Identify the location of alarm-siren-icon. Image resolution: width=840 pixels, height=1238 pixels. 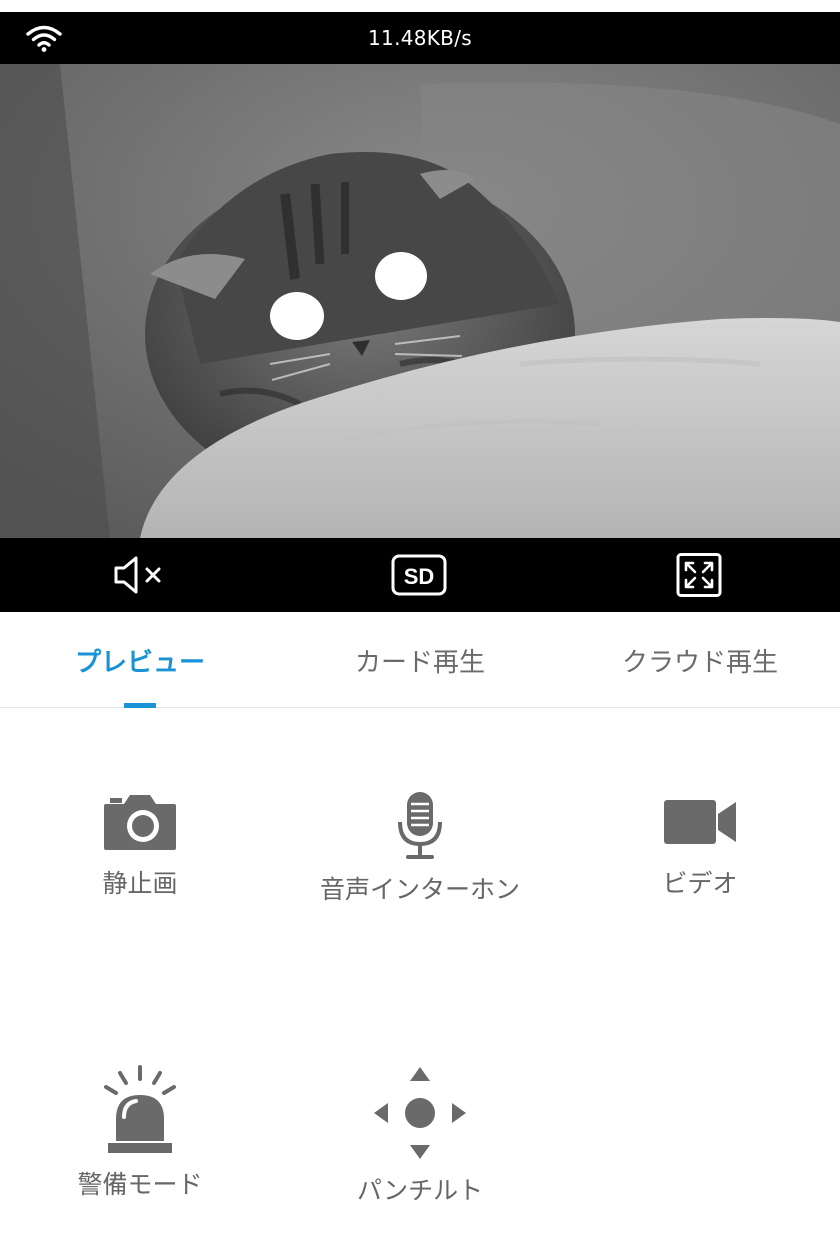
(140, 1109).